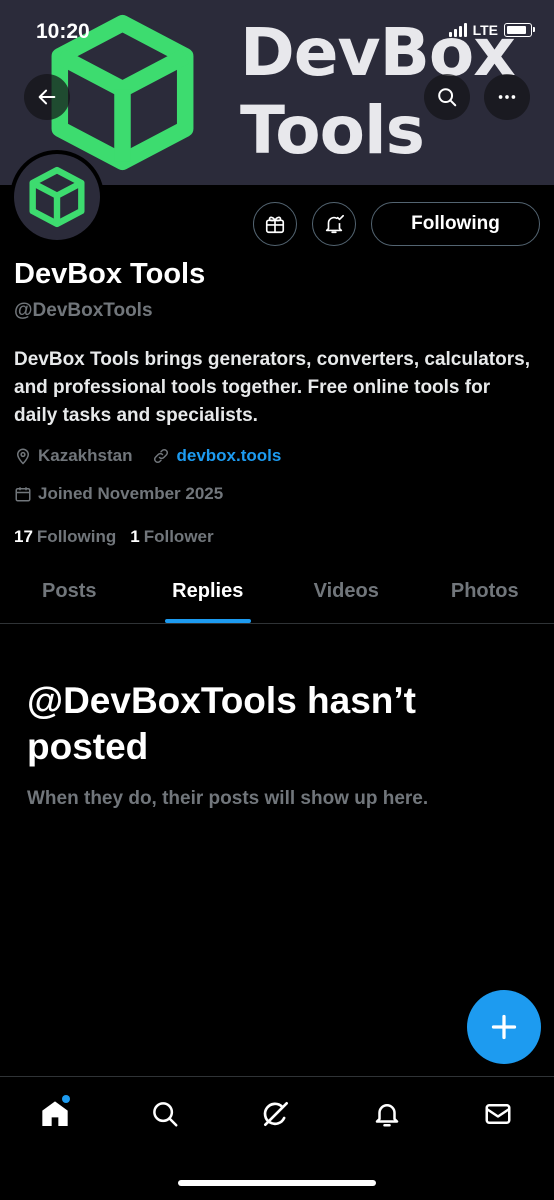 The height and width of the screenshot is (1200, 554). I want to click on gift-button, so click(275, 224).